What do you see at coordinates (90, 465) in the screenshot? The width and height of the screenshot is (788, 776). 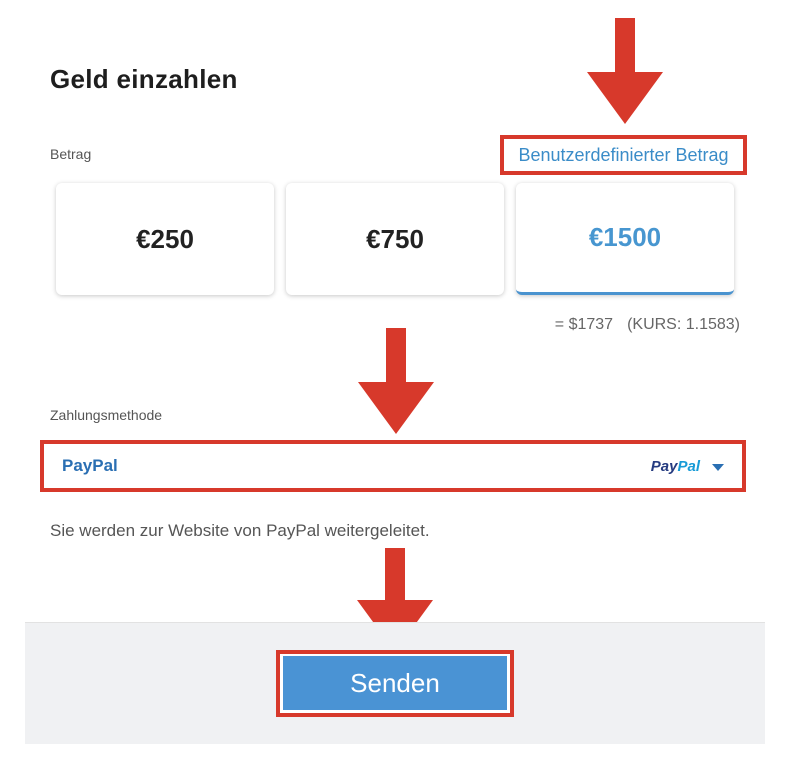 I see `payment-method-value: PayPal` at bounding box center [90, 465].